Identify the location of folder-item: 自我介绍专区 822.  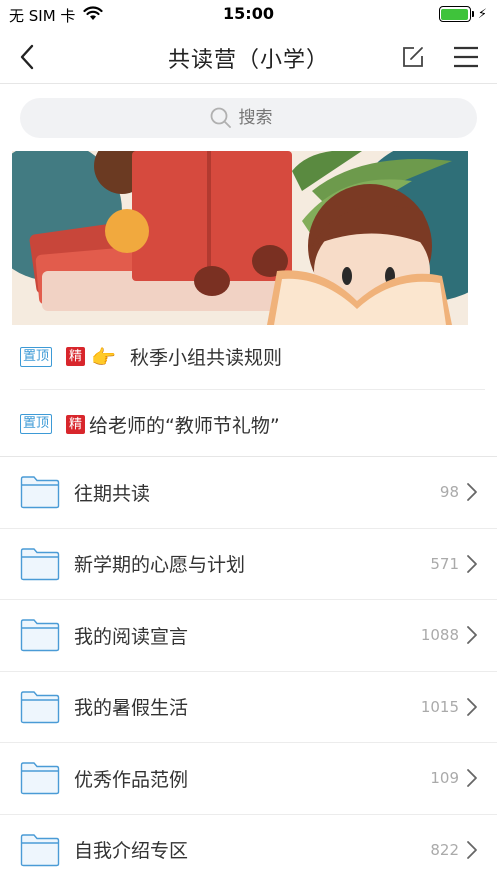
(248, 849).